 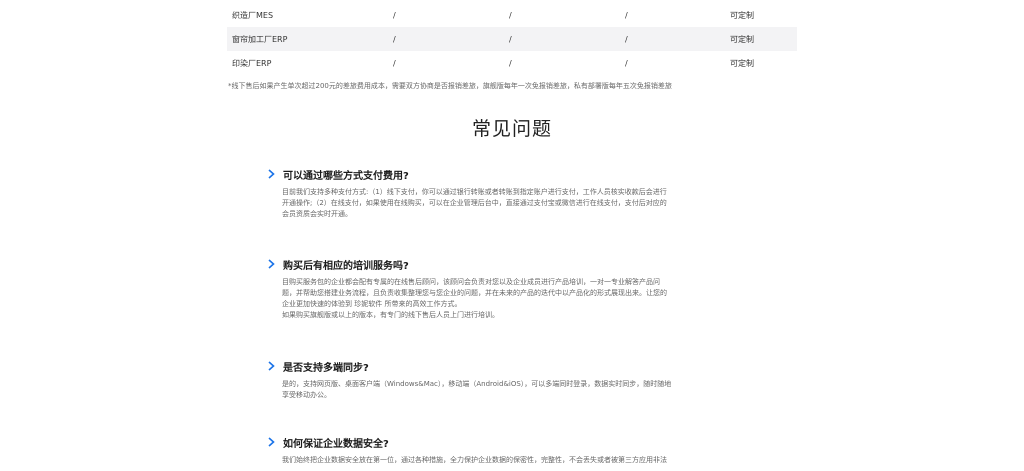 What do you see at coordinates (372, 304) in the screenshot?
I see `faq-answer-line: 企业更加快速的体验到 珍妮软件 所带来的高效工作方式。` at bounding box center [372, 304].